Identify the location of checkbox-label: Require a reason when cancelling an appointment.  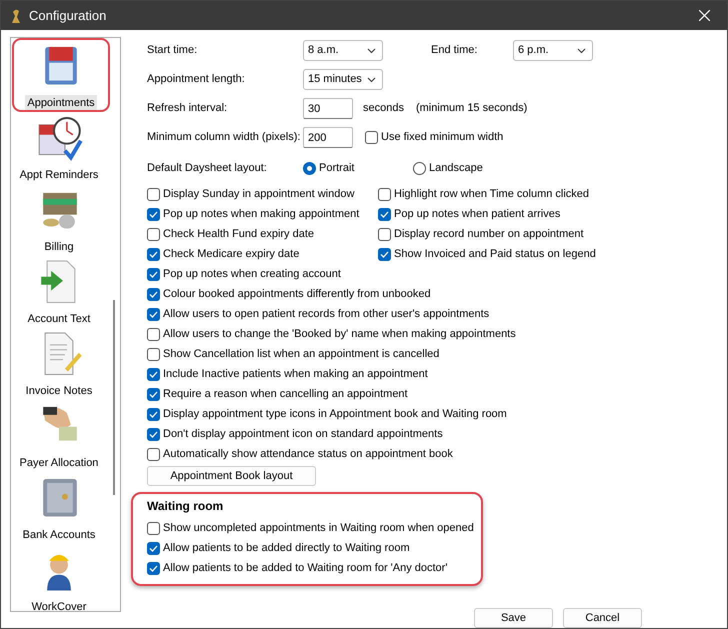
(285, 394).